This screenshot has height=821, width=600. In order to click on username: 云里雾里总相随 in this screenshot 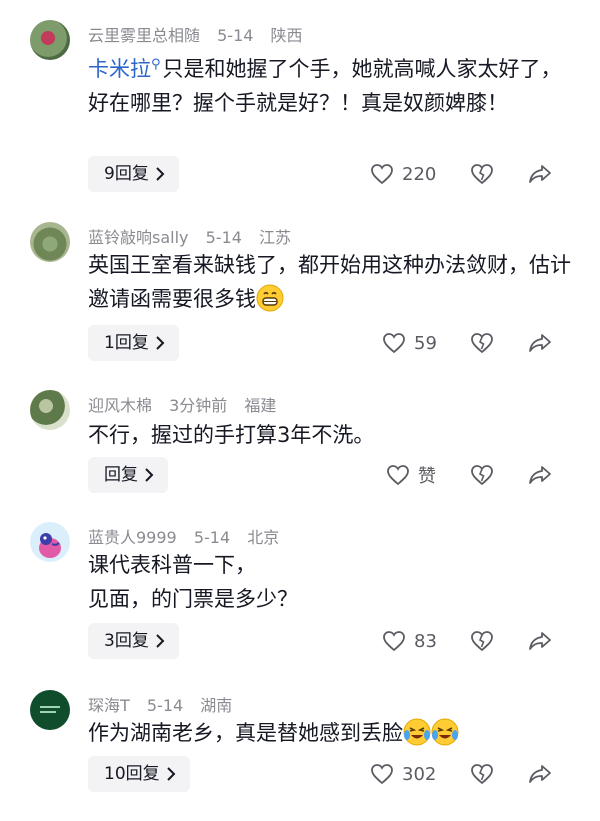, I will do `click(144, 35)`.